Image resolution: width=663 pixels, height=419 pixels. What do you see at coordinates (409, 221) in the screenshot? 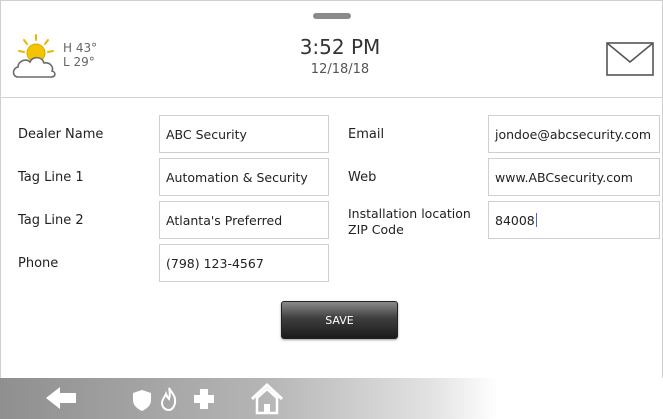
I see `zip-label: Installation location ZIP Code` at bounding box center [409, 221].